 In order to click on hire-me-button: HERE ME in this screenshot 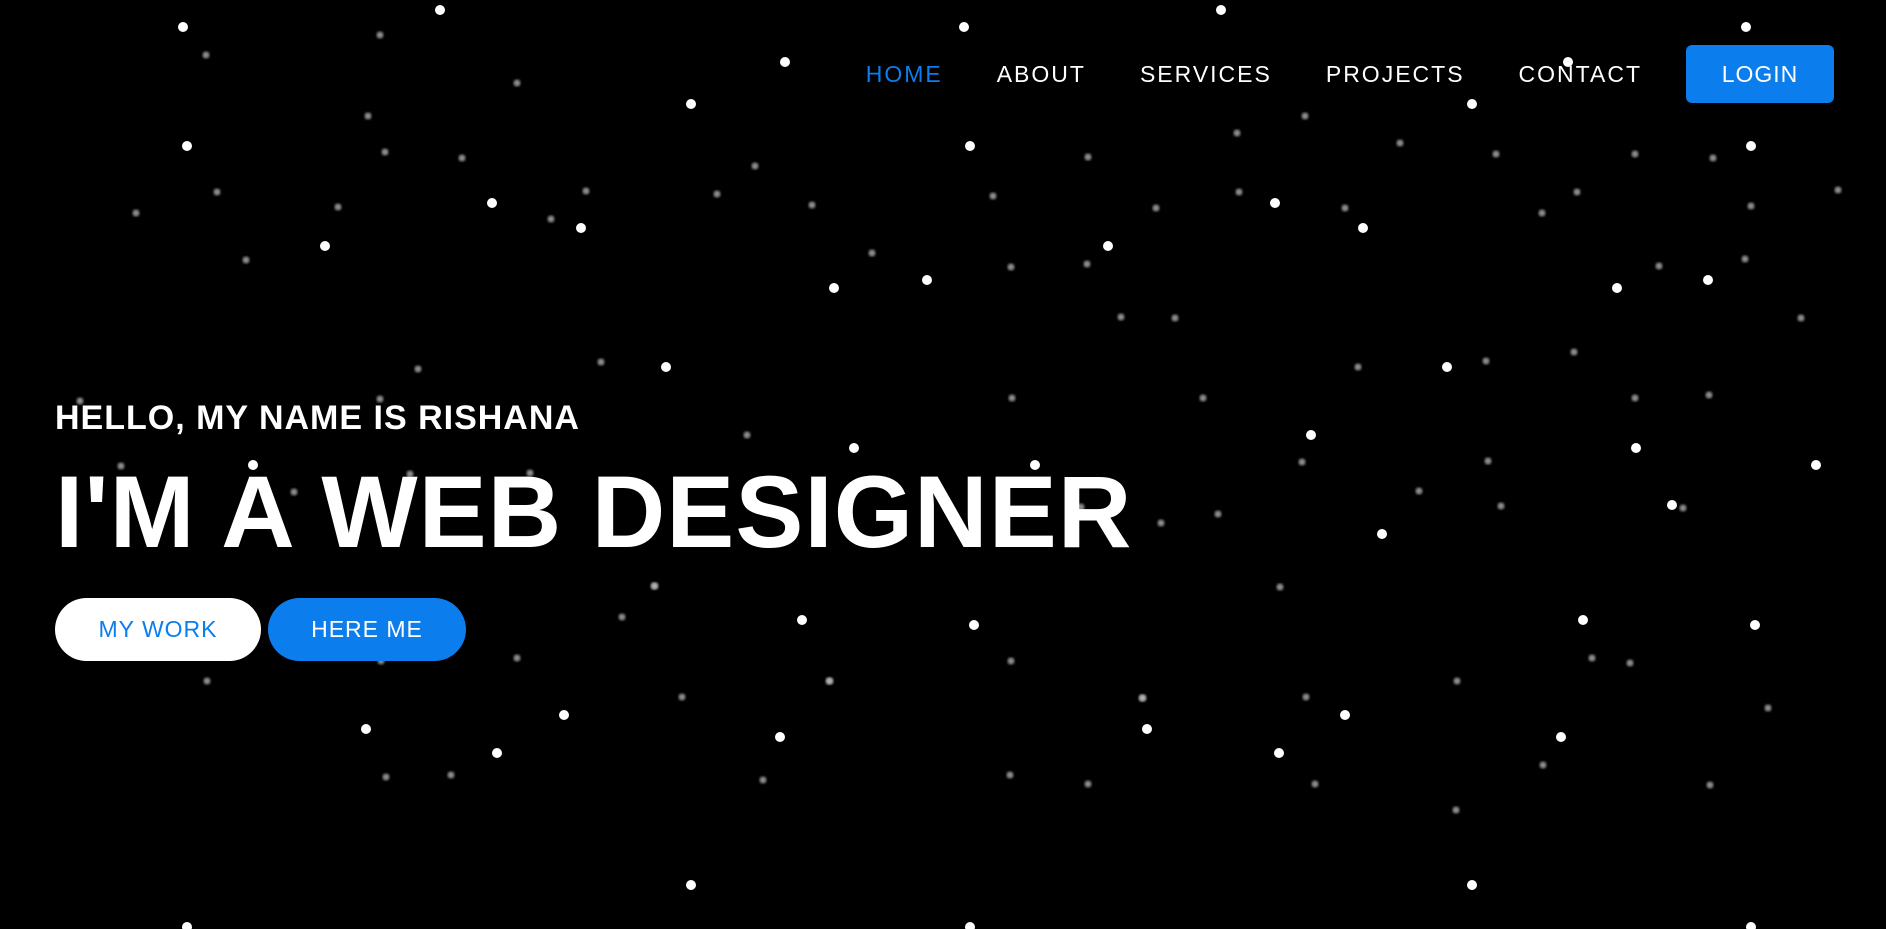, I will do `click(367, 629)`.